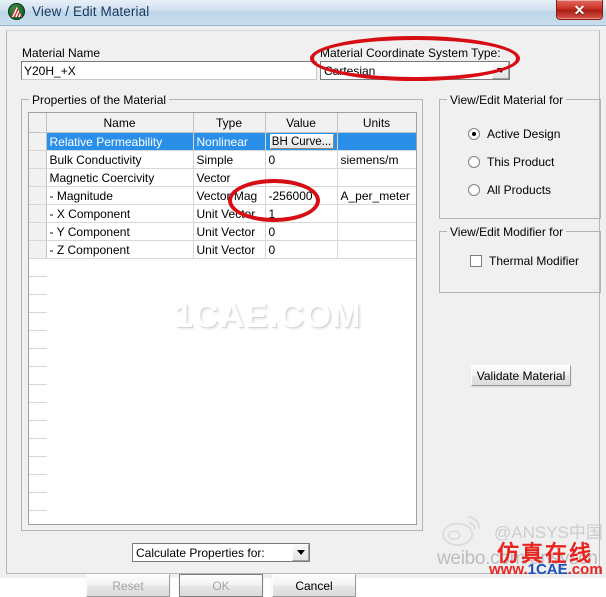  I want to click on reset-button: Reset, so click(128, 585).